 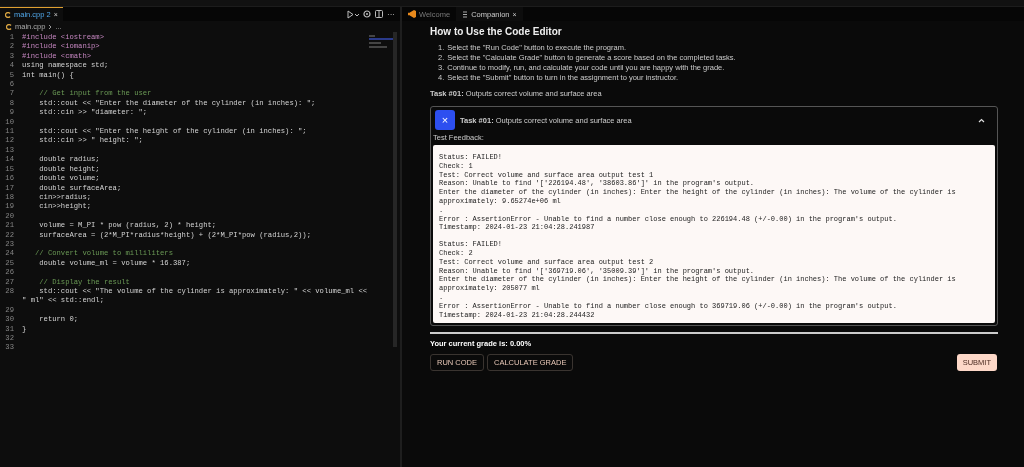 What do you see at coordinates (445, 120) in the screenshot?
I see `failed-icon: ×` at bounding box center [445, 120].